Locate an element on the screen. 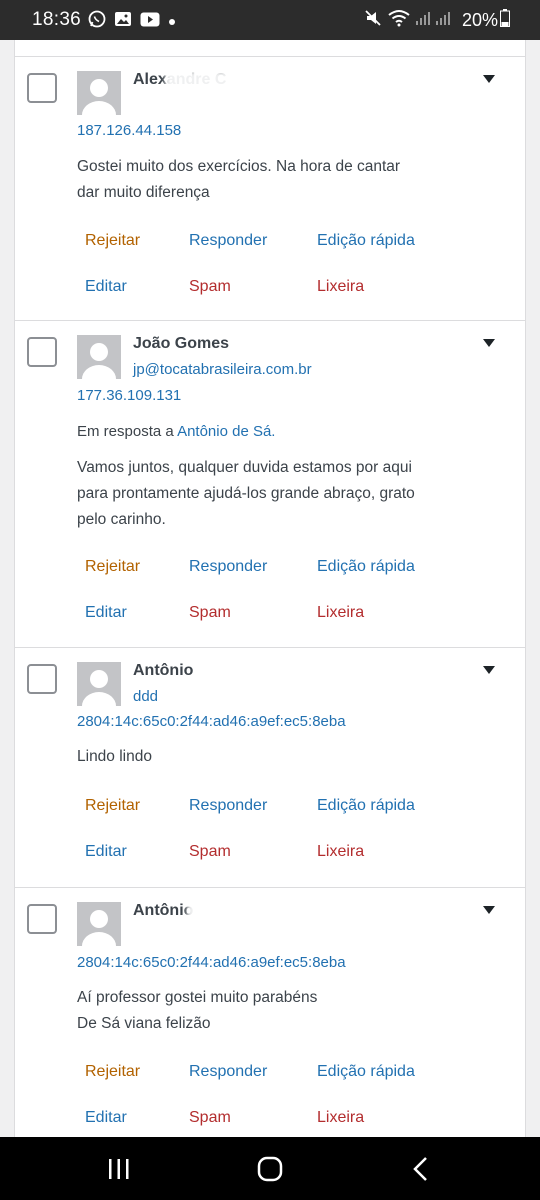  whatsapp-icon is located at coordinates (97, 21).